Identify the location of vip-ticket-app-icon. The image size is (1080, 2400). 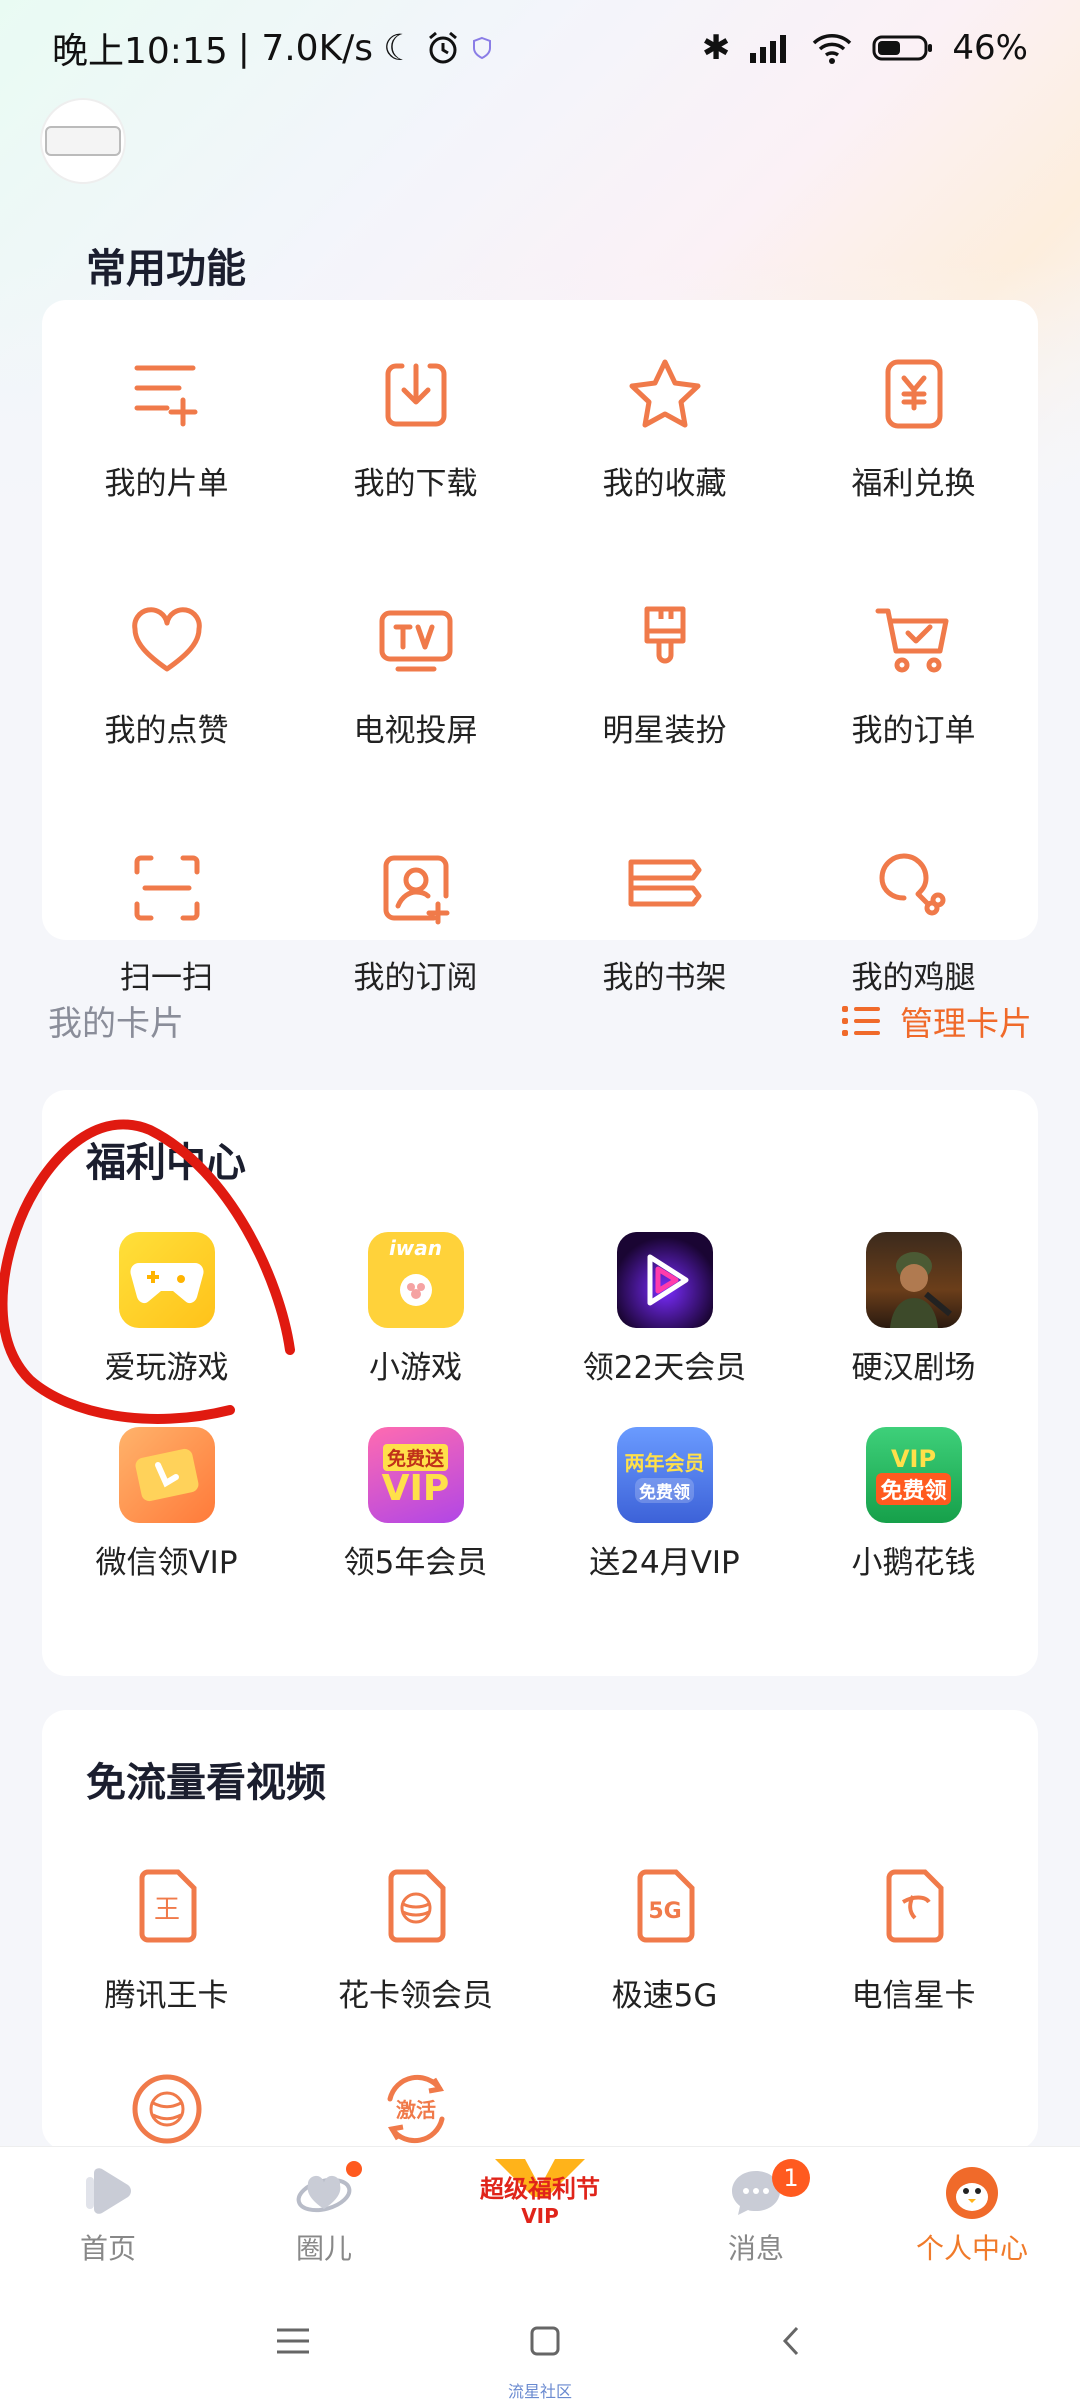
(166, 1475).